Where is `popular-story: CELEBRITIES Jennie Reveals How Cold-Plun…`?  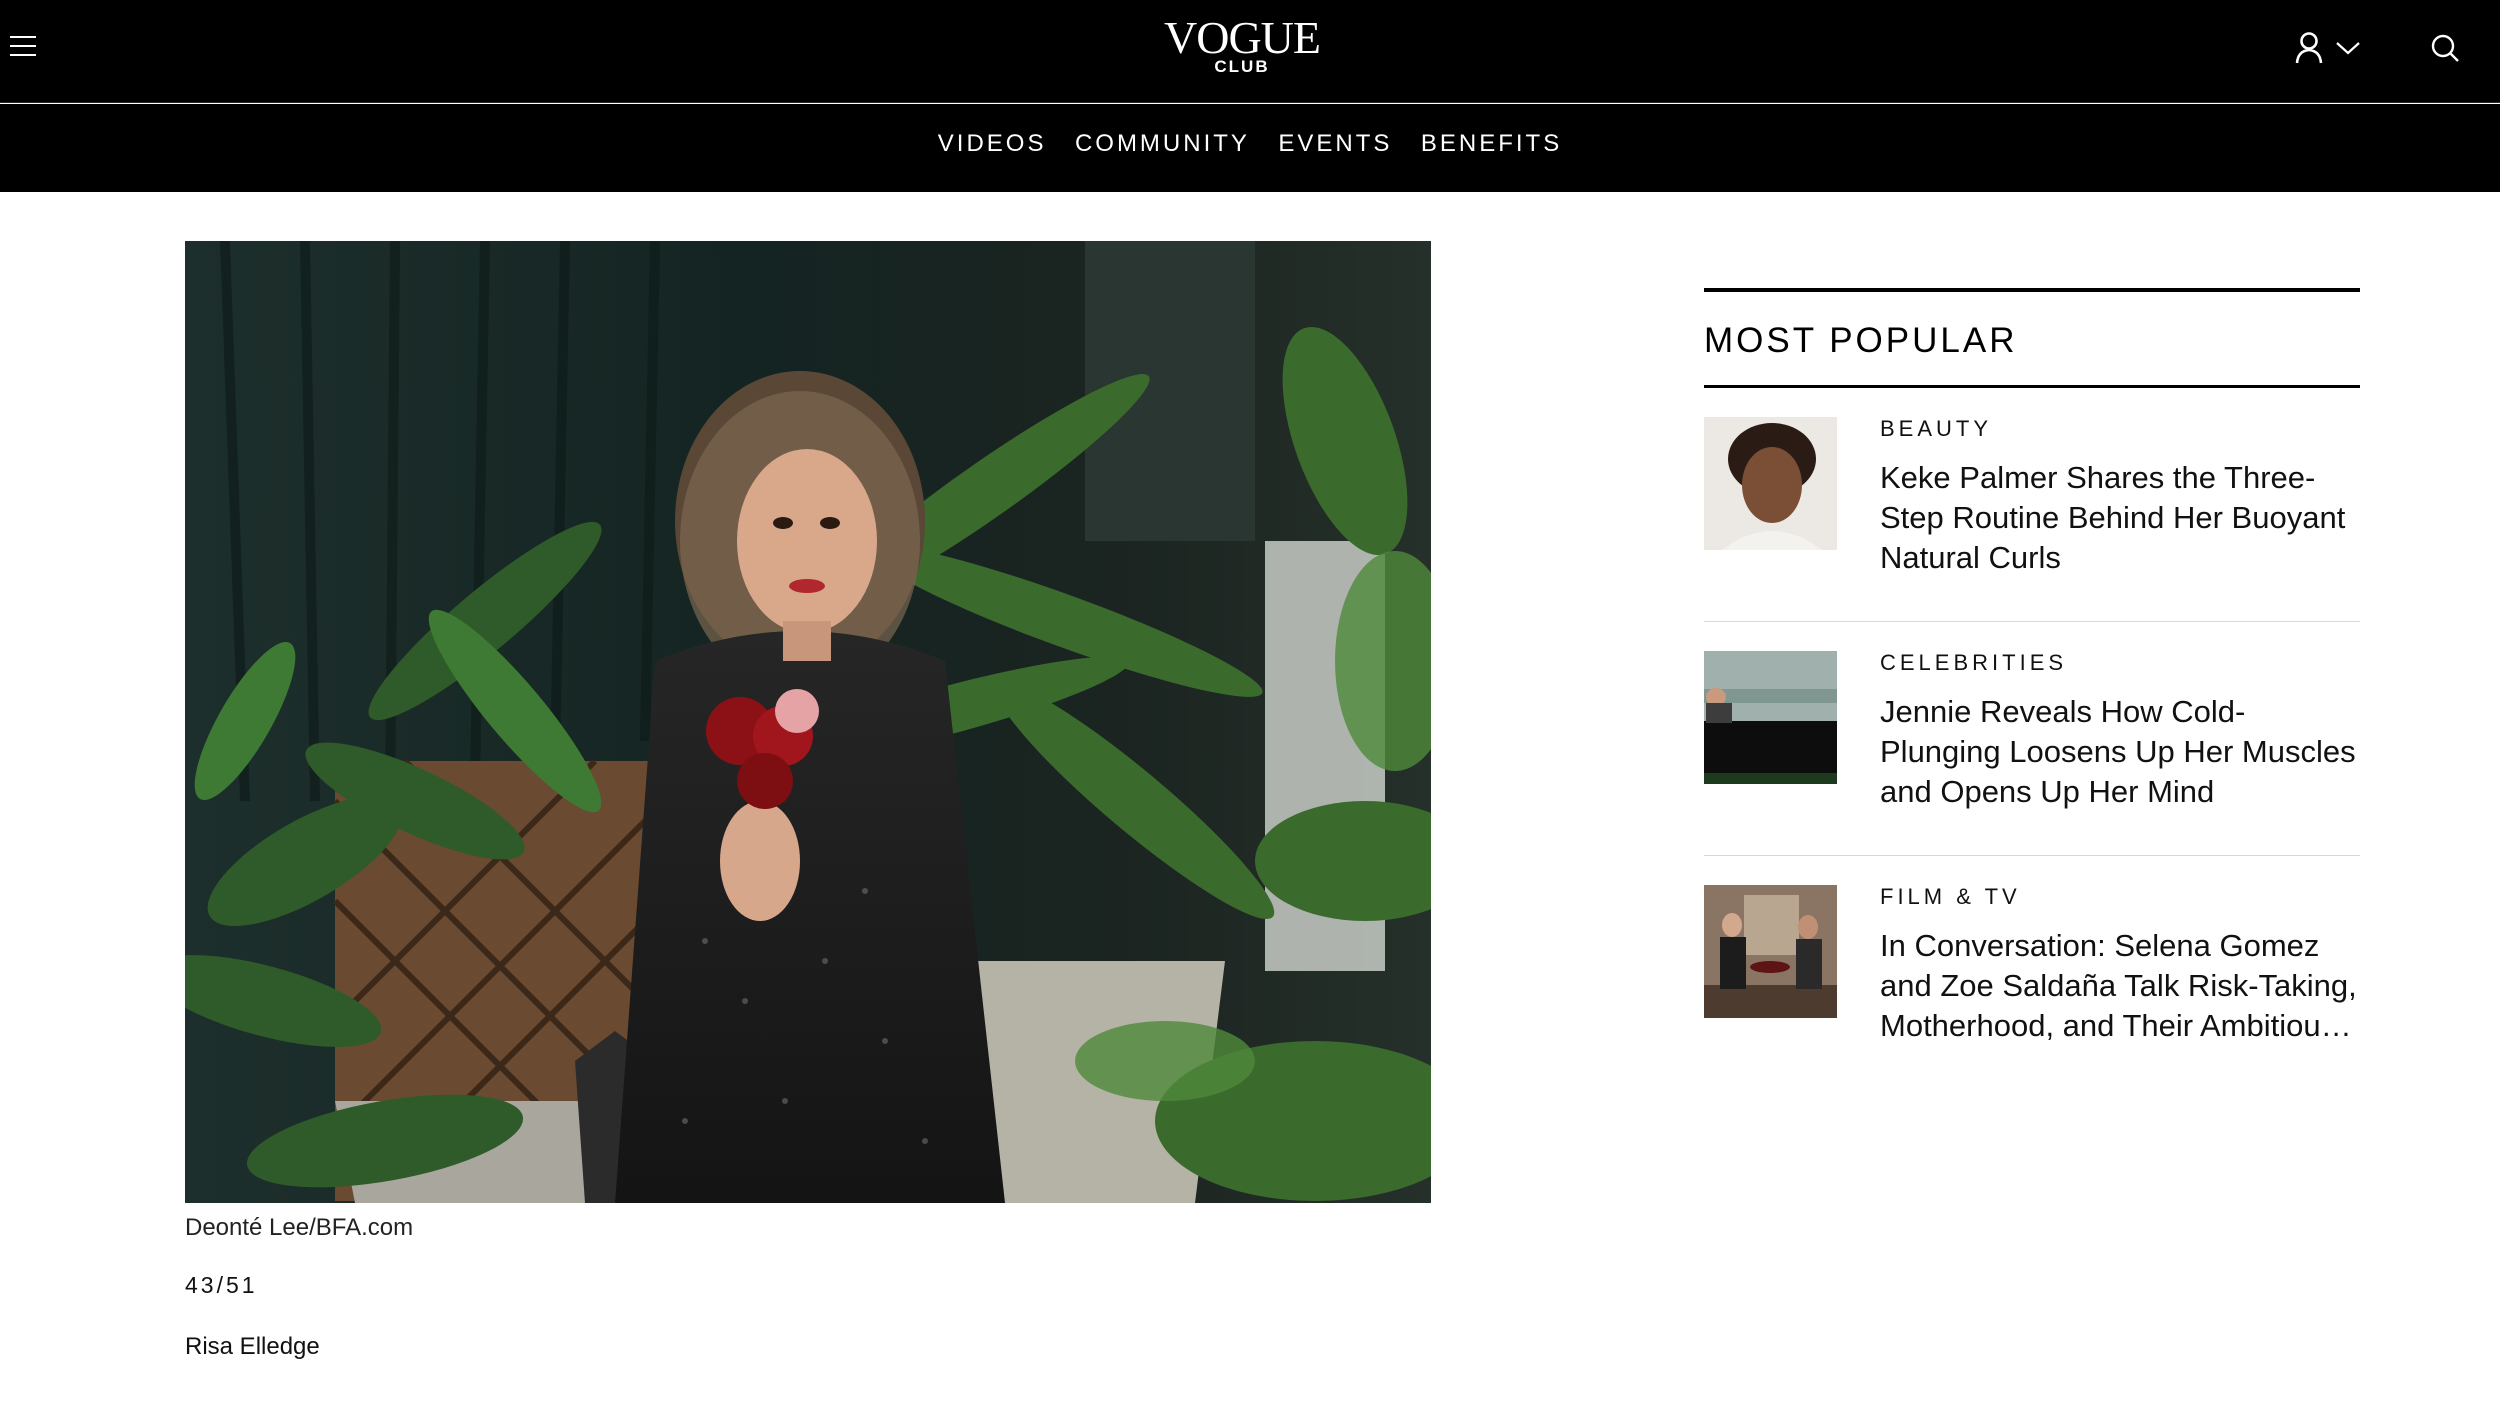 popular-story: CELEBRITIES Jennie Reveals How Cold-Plun… is located at coordinates (2032, 739).